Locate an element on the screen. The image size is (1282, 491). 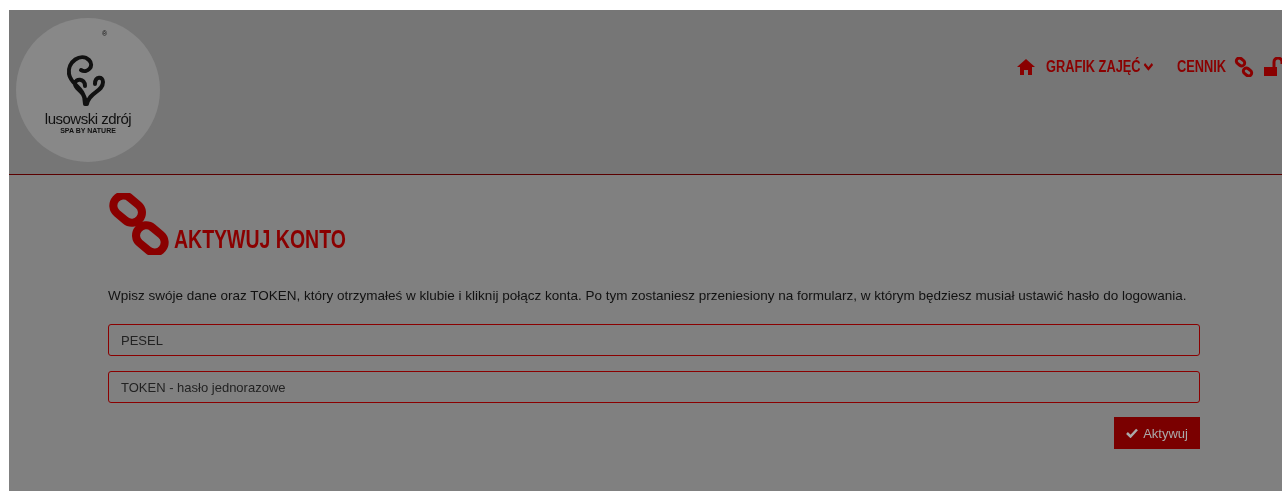
chevron-icon is located at coordinates (1149, 67).